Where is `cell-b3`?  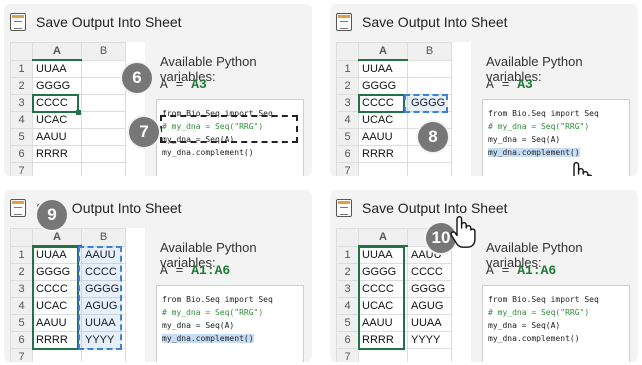
cell-b3 is located at coordinates (103, 103).